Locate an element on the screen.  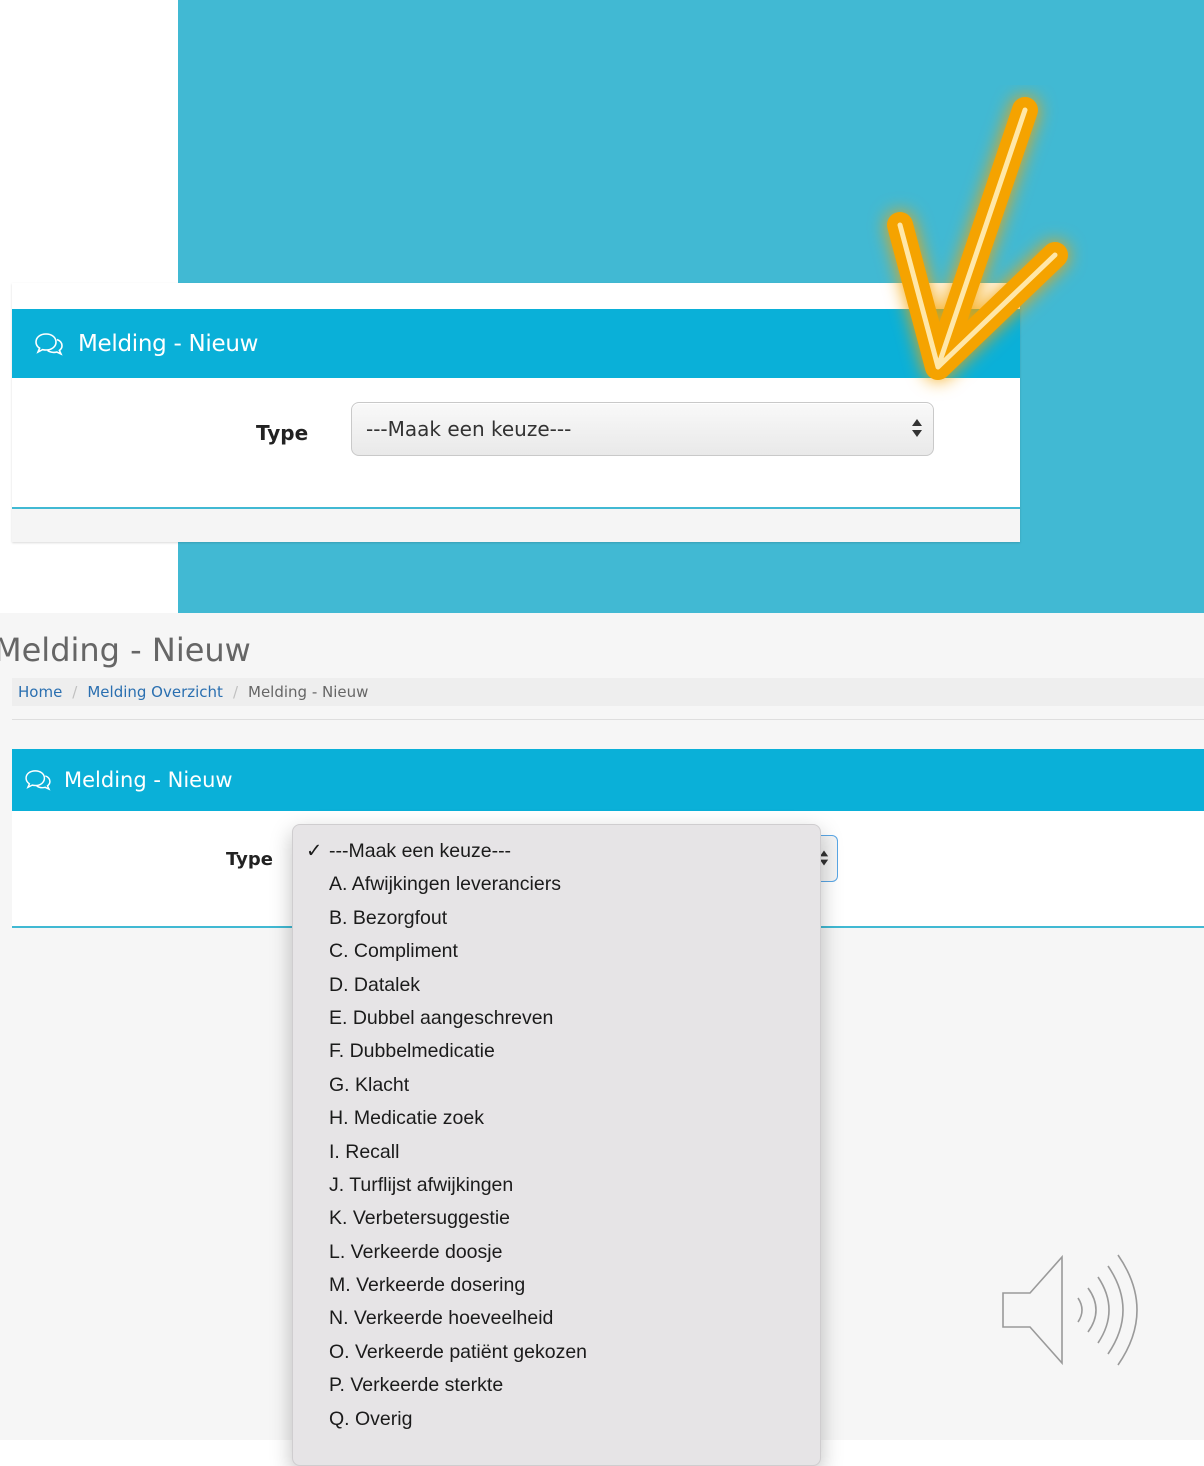
dropdown-option: D. Datalek is located at coordinates (556, 985).